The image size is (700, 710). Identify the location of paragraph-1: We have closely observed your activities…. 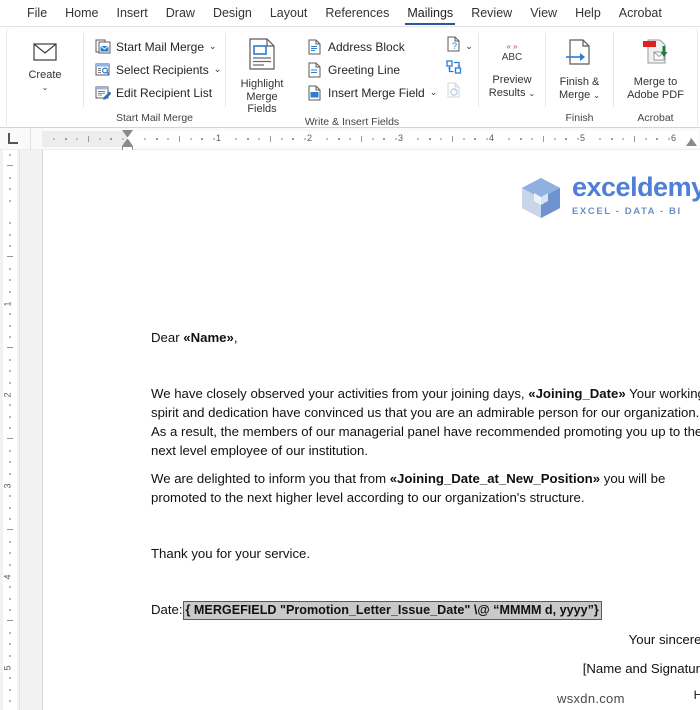
(425, 422).